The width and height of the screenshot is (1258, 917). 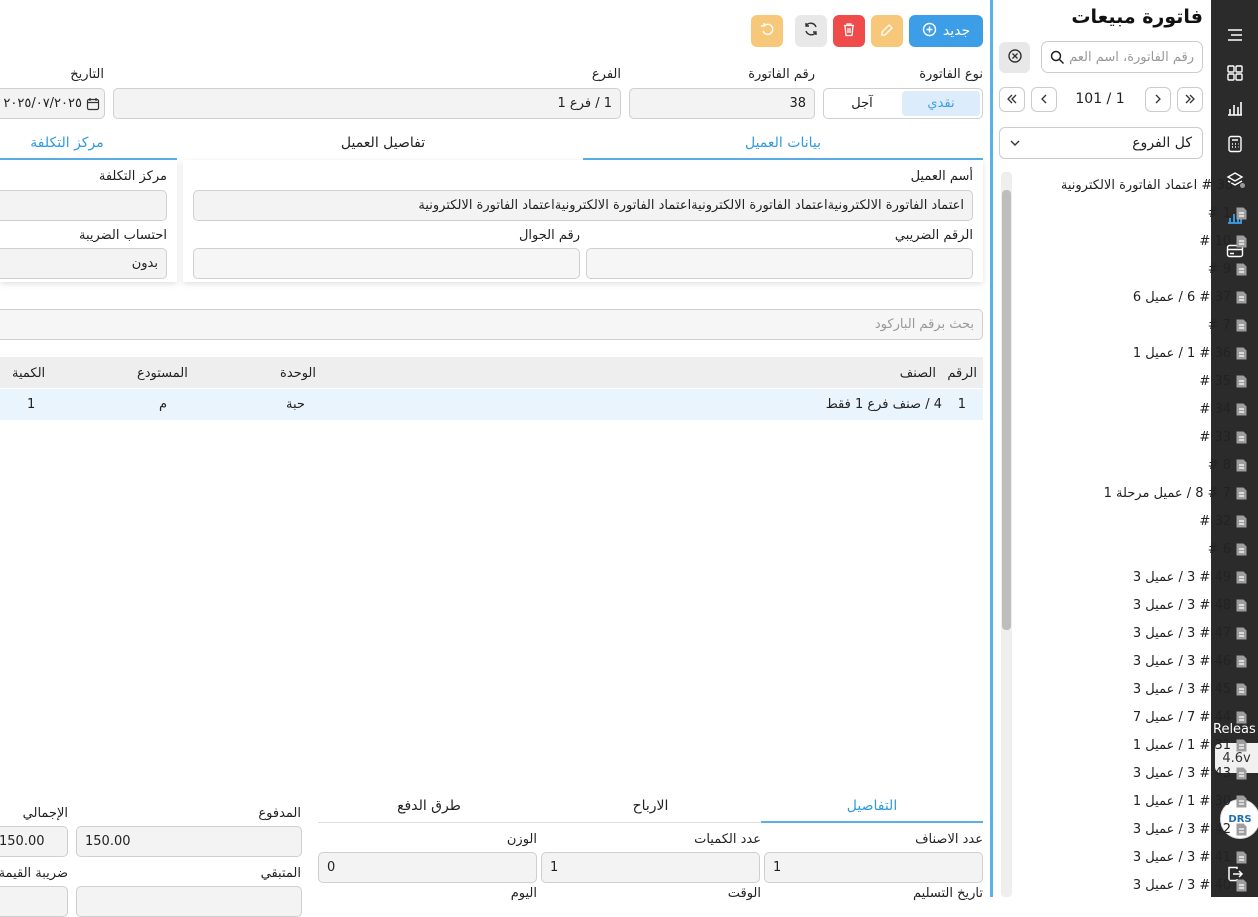 What do you see at coordinates (917, 373) in the screenshot?
I see `col-item-header: الصنف` at bounding box center [917, 373].